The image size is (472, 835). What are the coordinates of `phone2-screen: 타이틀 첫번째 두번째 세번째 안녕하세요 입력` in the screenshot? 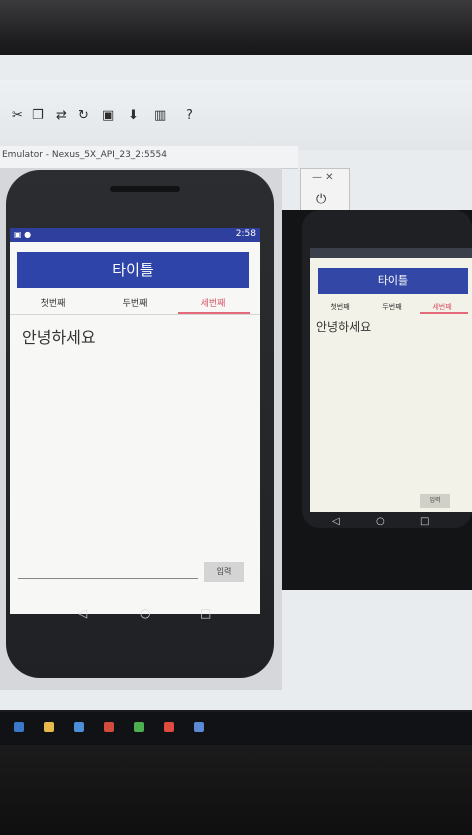 It's located at (391, 380).